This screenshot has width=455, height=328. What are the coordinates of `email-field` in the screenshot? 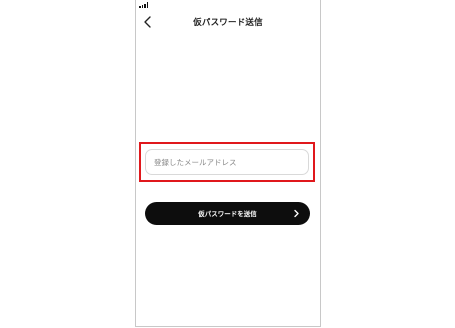 It's located at (227, 162).